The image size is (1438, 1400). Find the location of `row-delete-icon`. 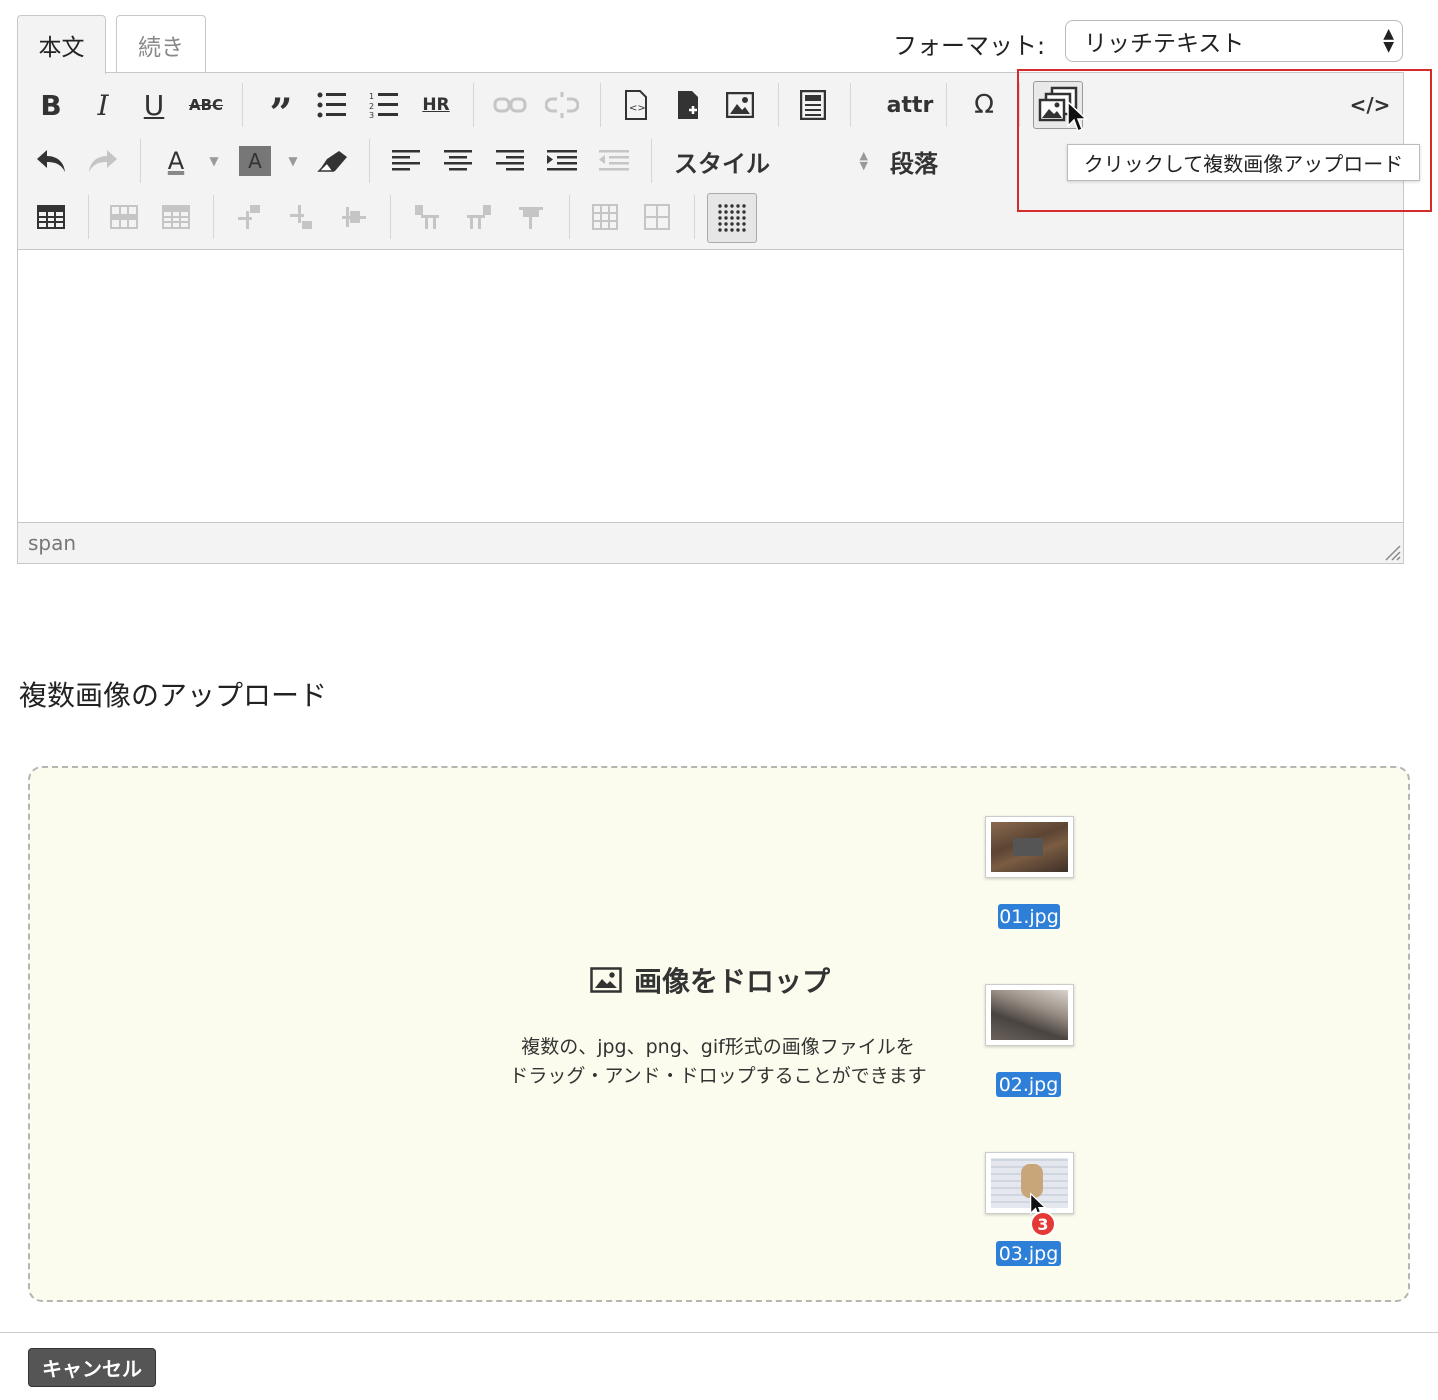

row-delete-icon is located at coordinates (354, 217).